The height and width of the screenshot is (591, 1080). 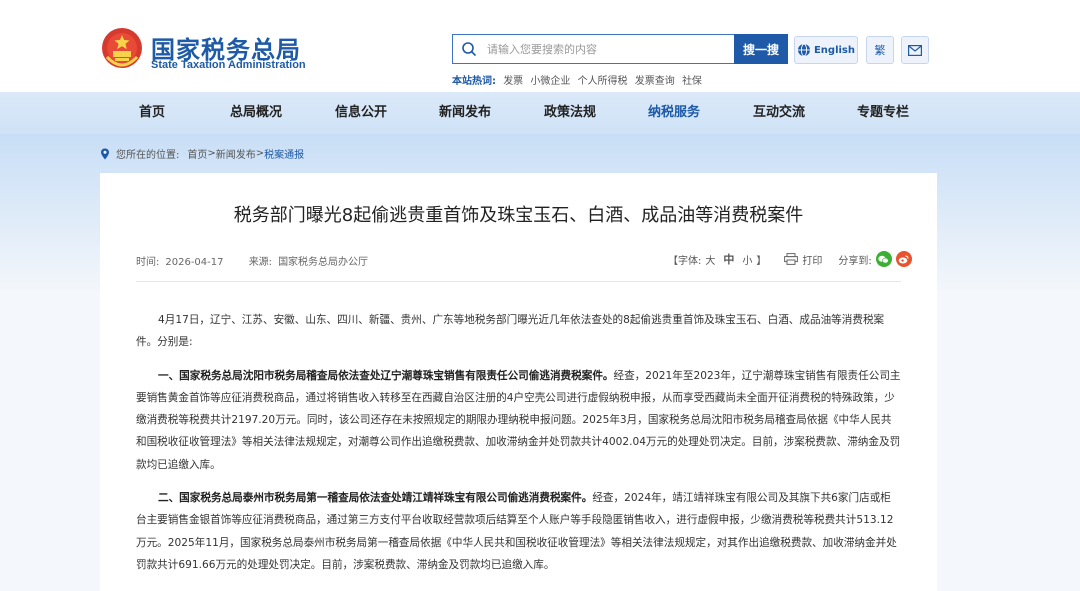 What do you see at coordinates (236, 153) in the screenshot?
I see `breadcrumb-news: 新闻发布` at bounding box center [236, 153].